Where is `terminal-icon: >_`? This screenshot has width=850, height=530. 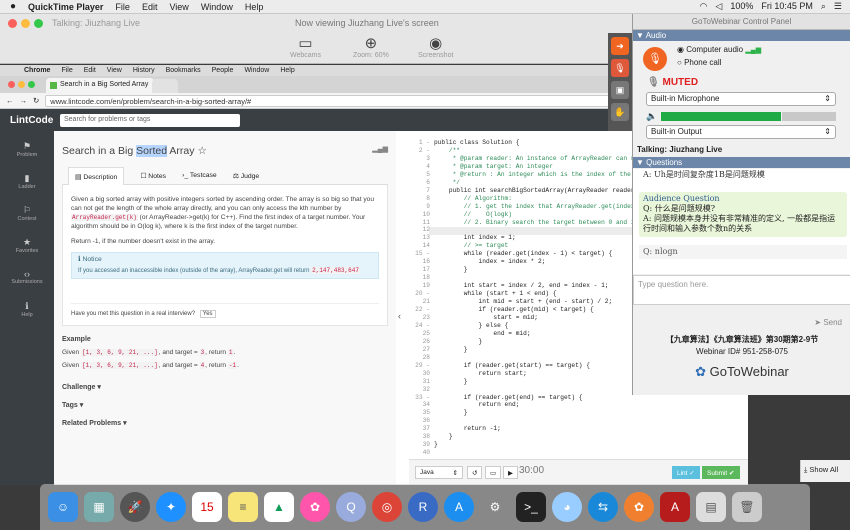 terminal-icon: >_ is located at coordinates (531, 507).